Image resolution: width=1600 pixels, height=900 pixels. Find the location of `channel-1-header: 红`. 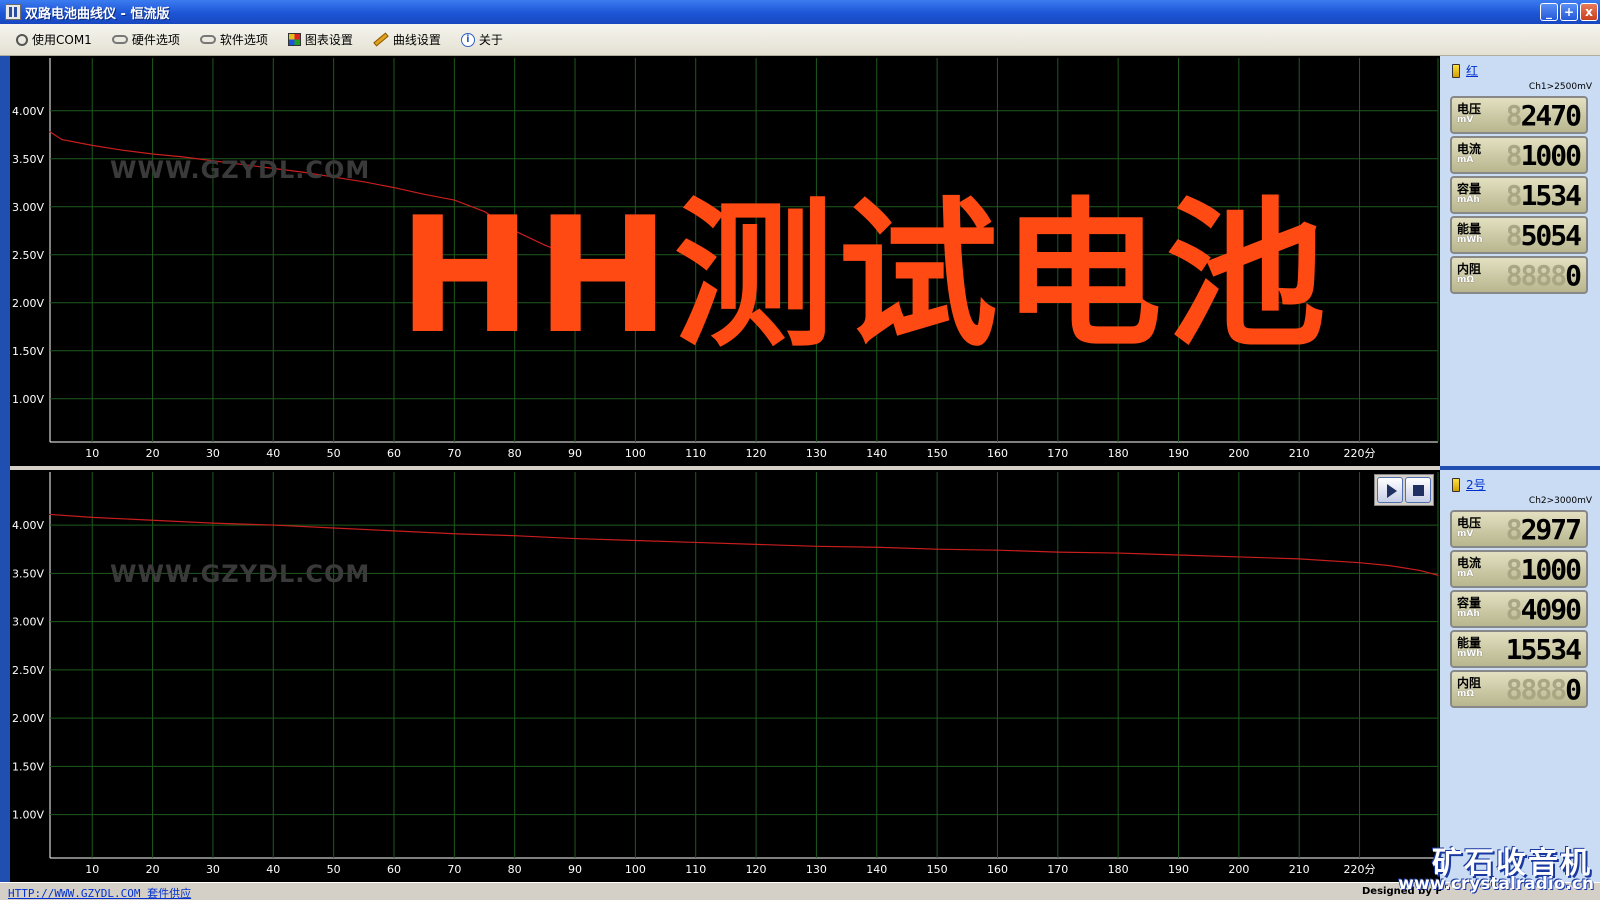

channel-1-header: 红 is located at coordinates (1465, 70).